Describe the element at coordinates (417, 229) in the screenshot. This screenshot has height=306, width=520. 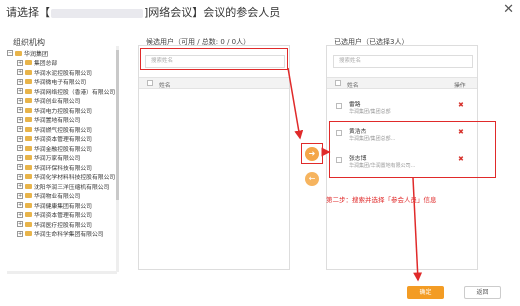
I see `arrow-to-ok-button` at that location.